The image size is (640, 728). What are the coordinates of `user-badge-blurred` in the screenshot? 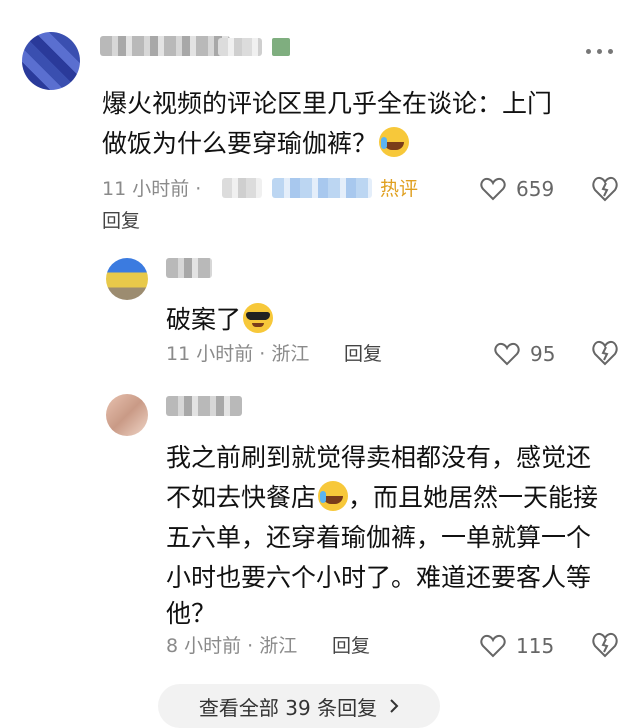 It's located at (240, 47).